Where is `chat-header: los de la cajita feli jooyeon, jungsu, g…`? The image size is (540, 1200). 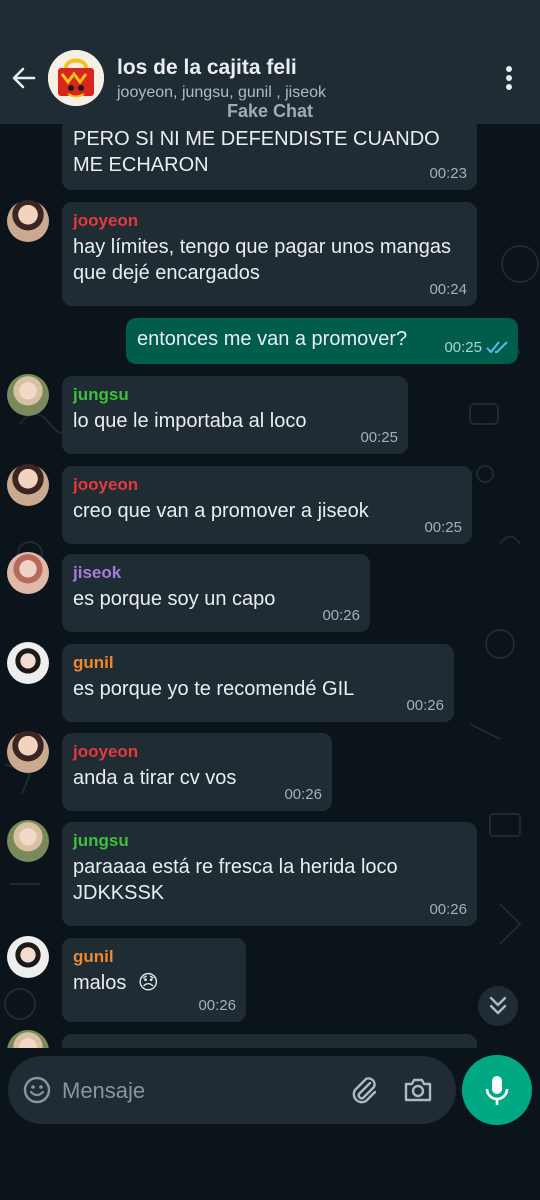
chat-header: los de la cajita feli jooyeon, jungsu, g… is located at coordinates (270, 62).